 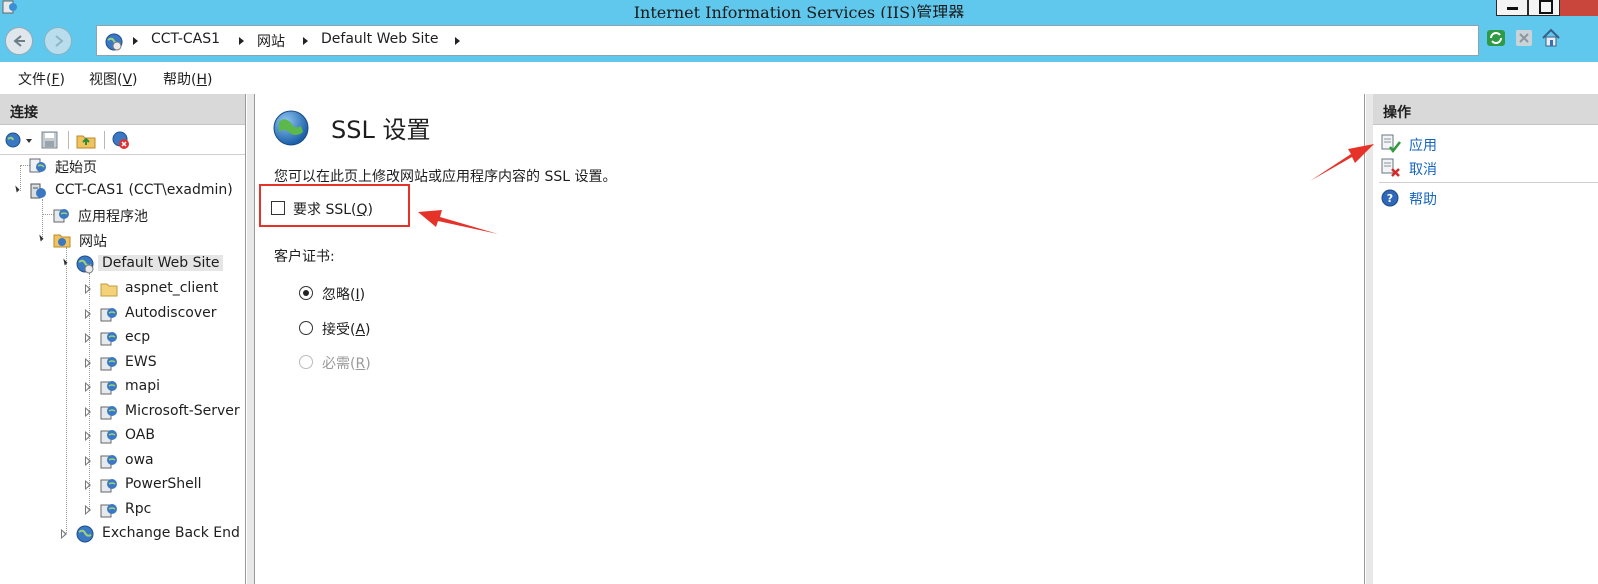 What do you see at coordinates (799, 11) in the screenshot?
I see `title-bar: Internet Information Services (IIS)管理器` at bounding box center [799, 11].